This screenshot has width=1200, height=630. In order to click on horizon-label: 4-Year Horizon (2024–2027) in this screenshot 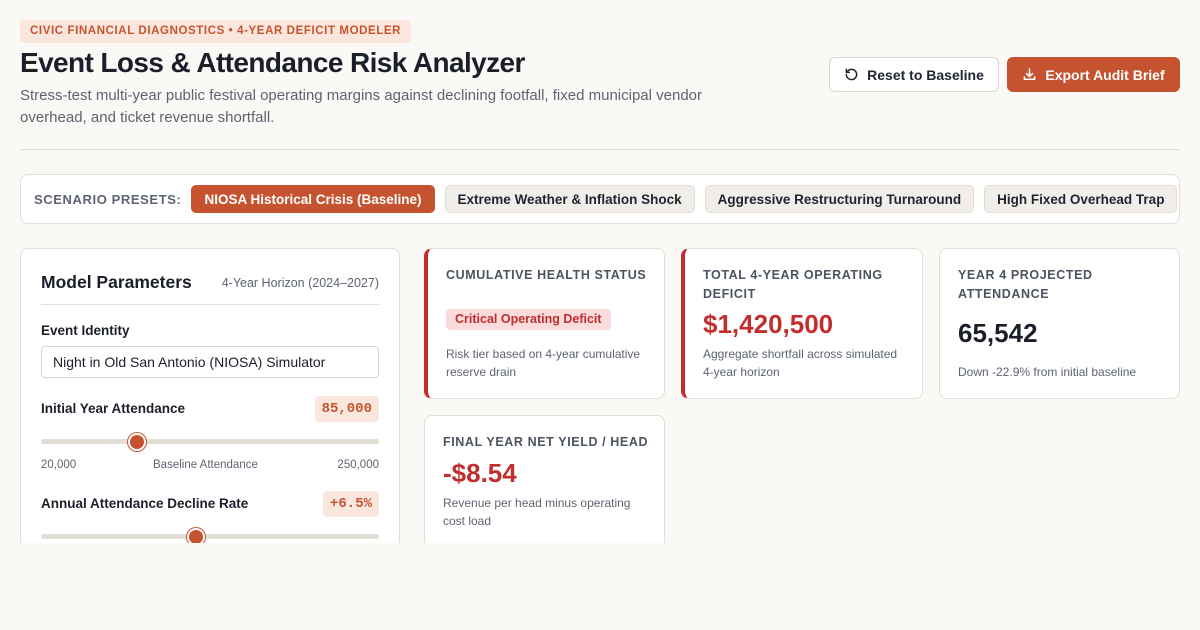, I will do `click(300, 283)`.